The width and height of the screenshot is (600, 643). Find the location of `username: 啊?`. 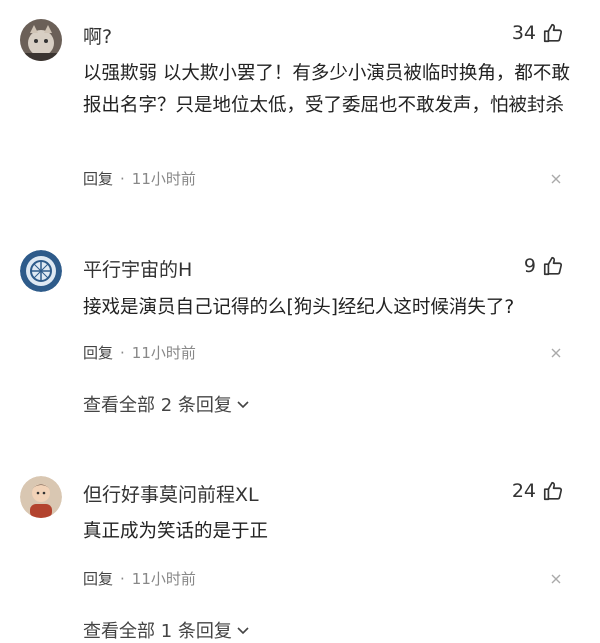

username: 啊? is located at coordinates (97, 35).